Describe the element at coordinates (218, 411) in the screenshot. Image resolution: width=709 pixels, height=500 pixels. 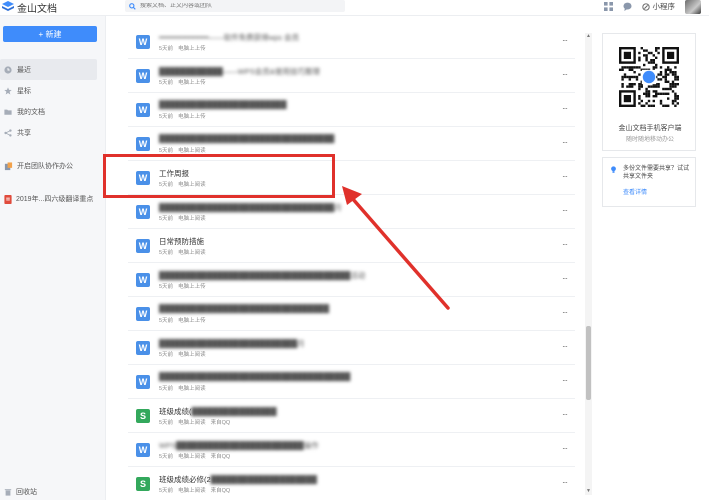
I see `file-title: 班级成绩(████████████████` at that location.